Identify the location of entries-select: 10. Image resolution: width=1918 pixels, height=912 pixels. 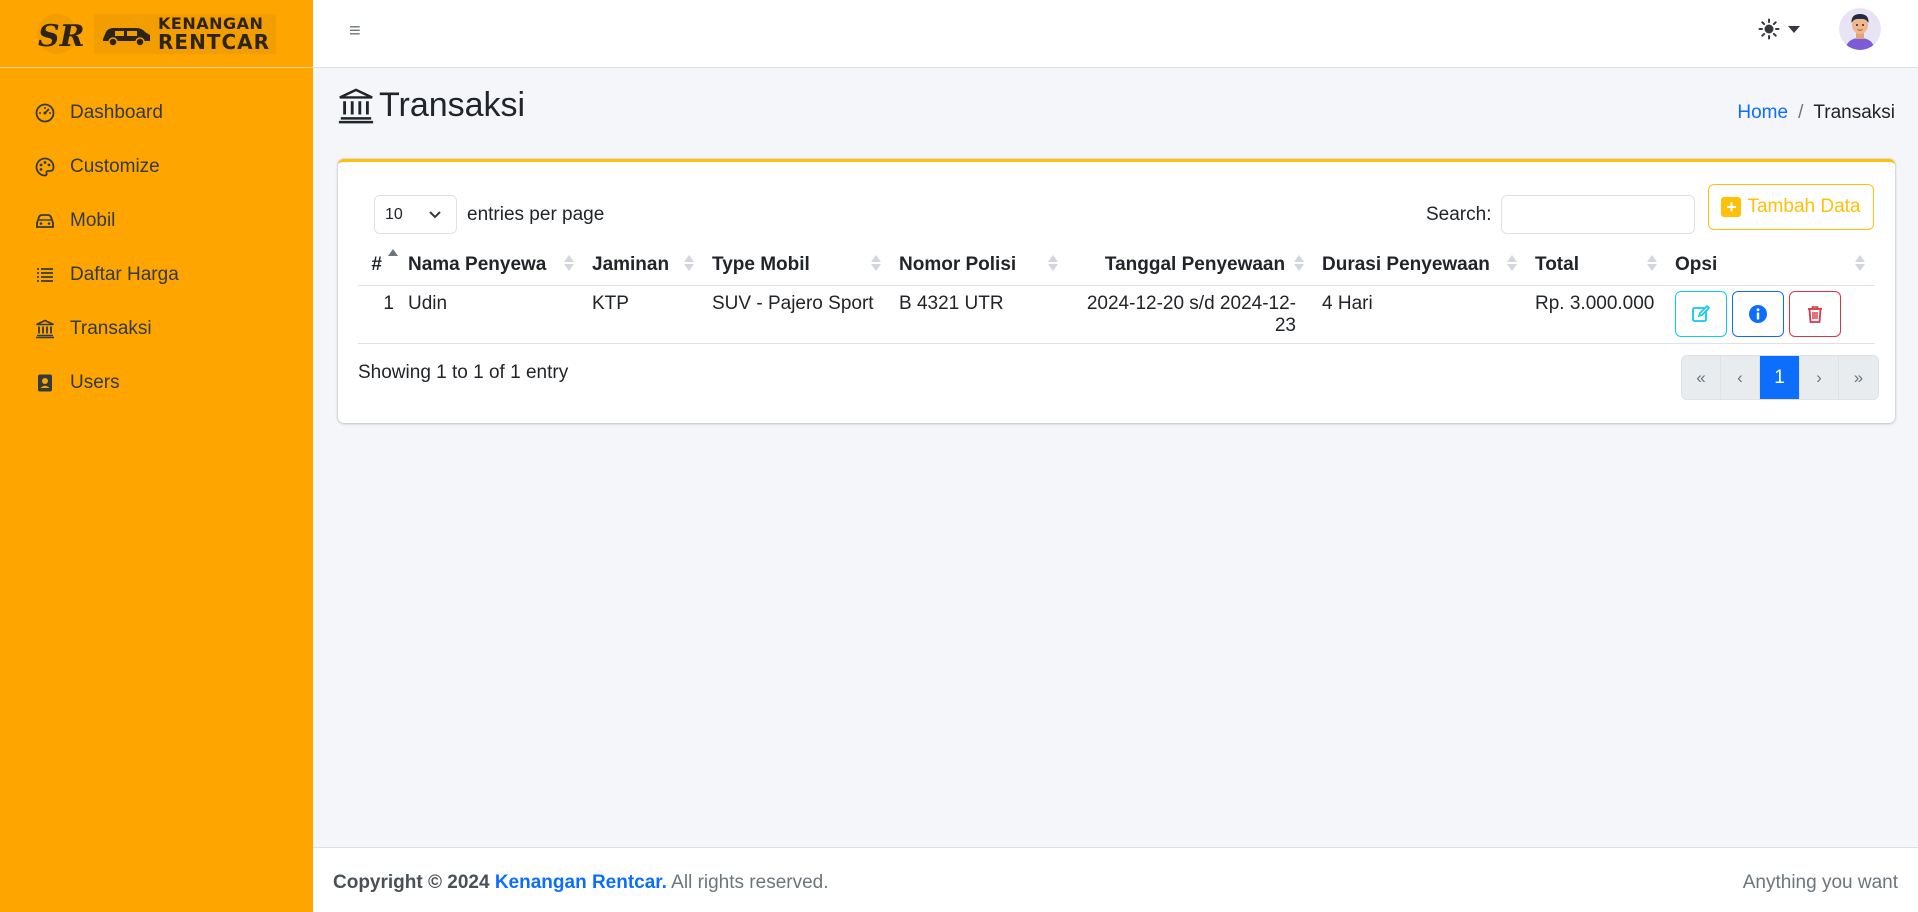
(415, 214).